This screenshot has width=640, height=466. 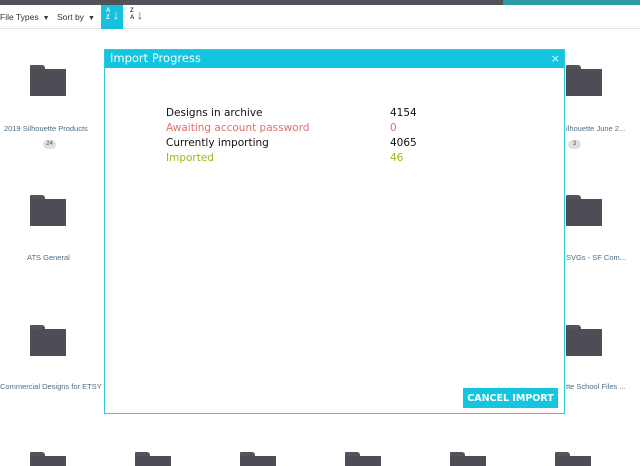 I want to click on awaiting-password-value: 0, so click(x=393, y=128).